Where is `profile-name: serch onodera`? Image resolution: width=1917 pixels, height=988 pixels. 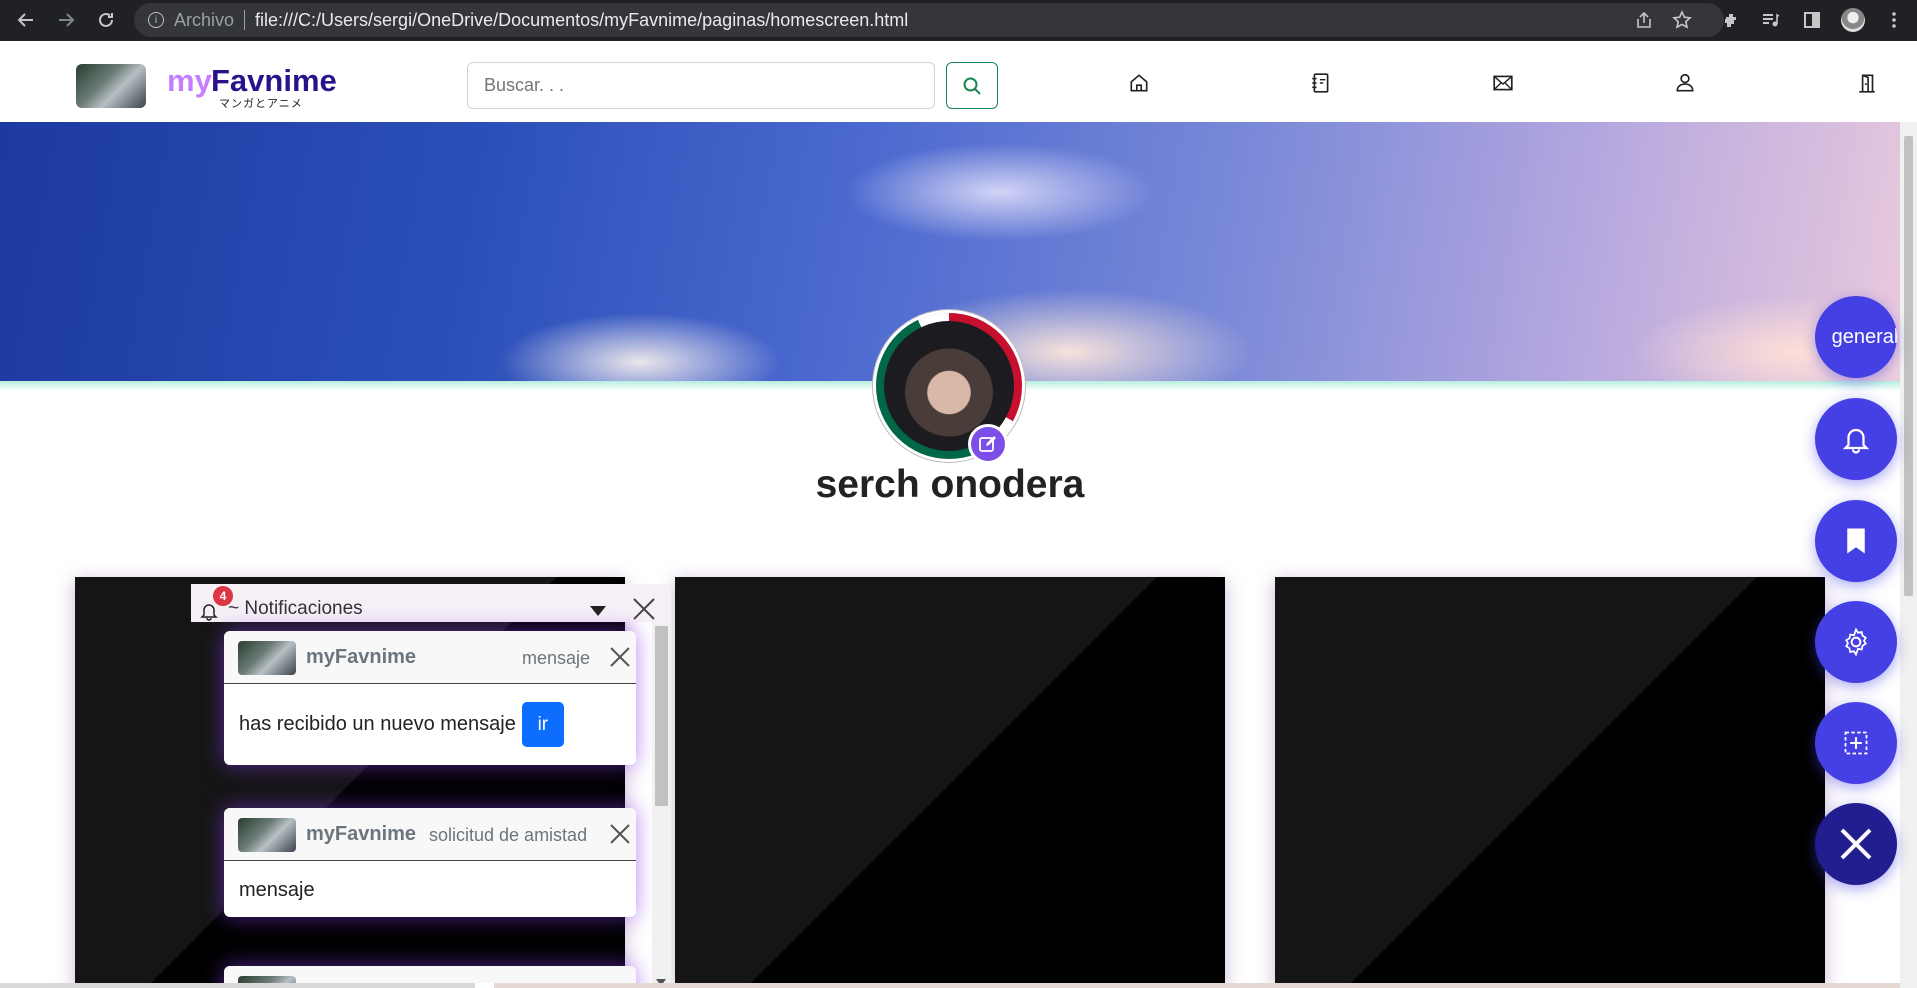 profile-name: serch onodera is located at coordinates (950, 484).